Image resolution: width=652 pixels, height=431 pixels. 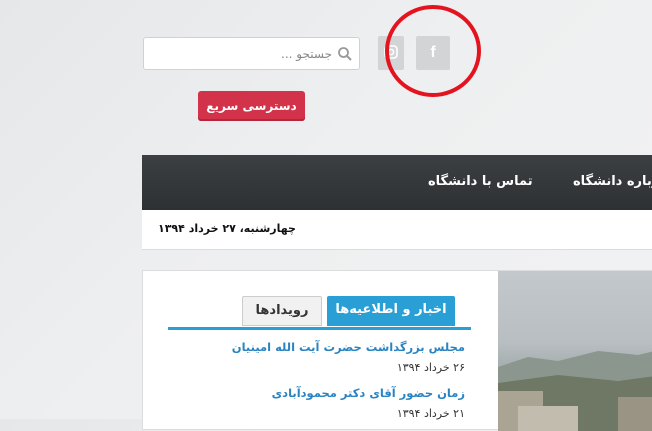 What do you see at coordinates (612, 182) in the screenshot?
I see `nav-item-about: درباره دانشگاه` at bounding box center [612, 182].